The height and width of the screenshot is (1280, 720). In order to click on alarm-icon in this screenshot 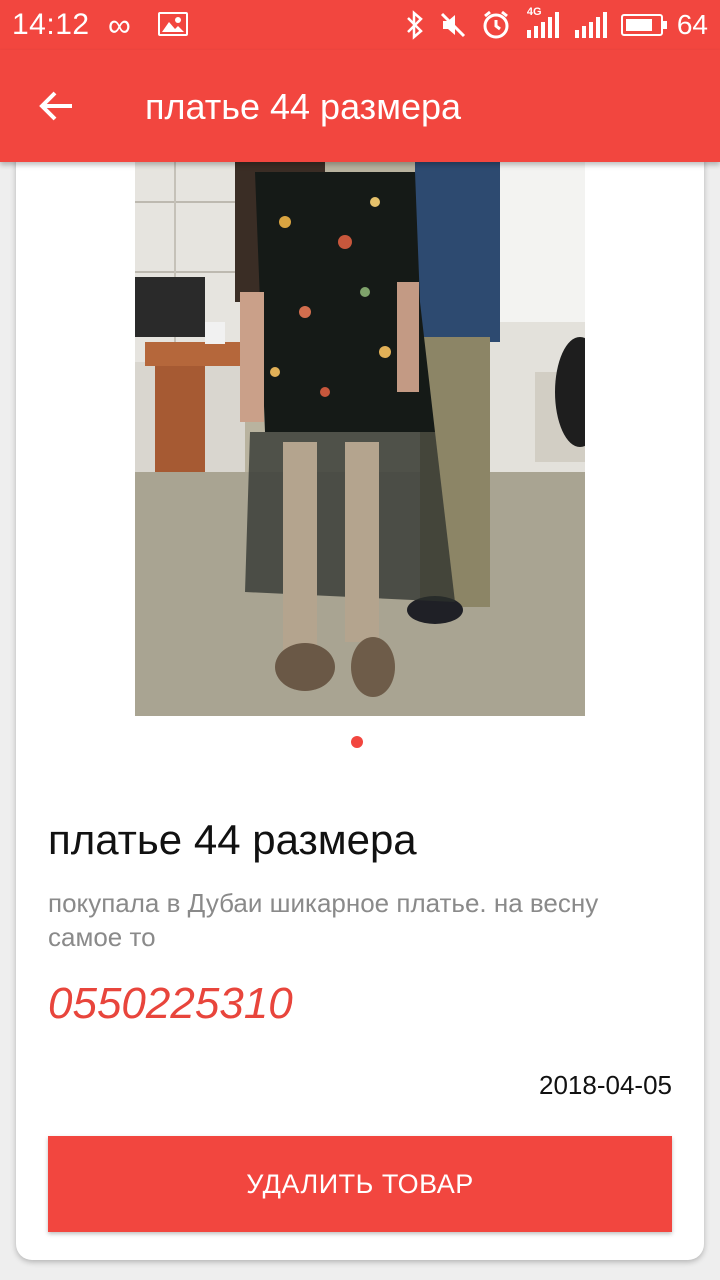, I will do `click(496, 24)`.